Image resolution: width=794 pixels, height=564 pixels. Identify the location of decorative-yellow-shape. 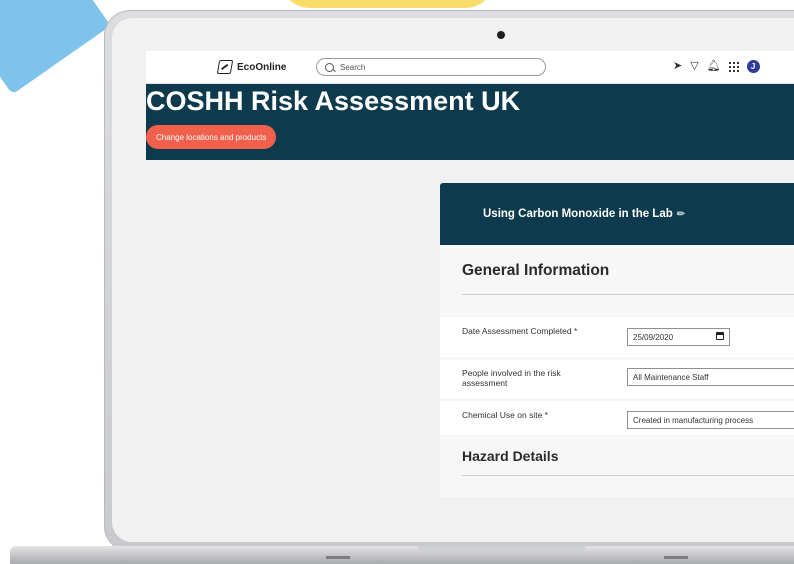
(387, 4).